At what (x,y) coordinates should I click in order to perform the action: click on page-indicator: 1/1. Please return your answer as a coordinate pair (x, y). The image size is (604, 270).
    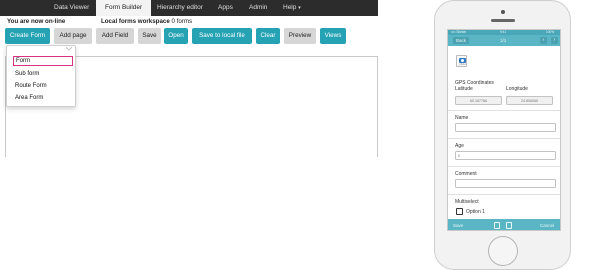
    Looking at the image, I should click on (503, 40).